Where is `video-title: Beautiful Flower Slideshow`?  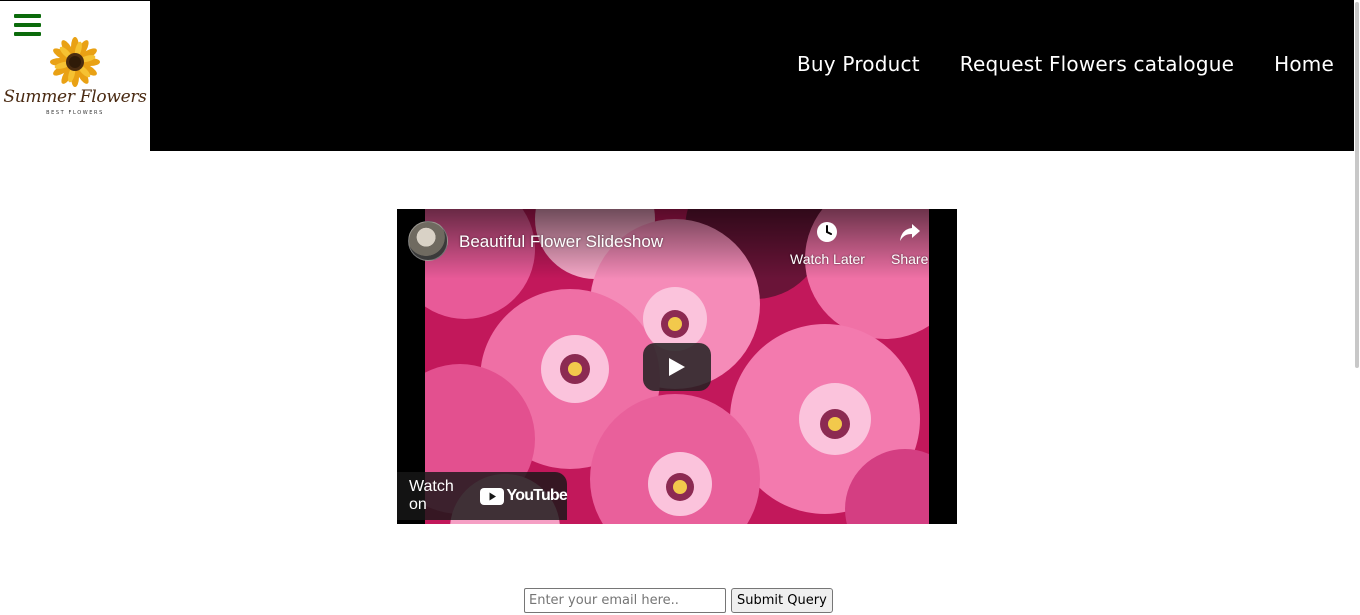
video-title: Beautiful Flower Slideshow is located at coordinates (561, 242).